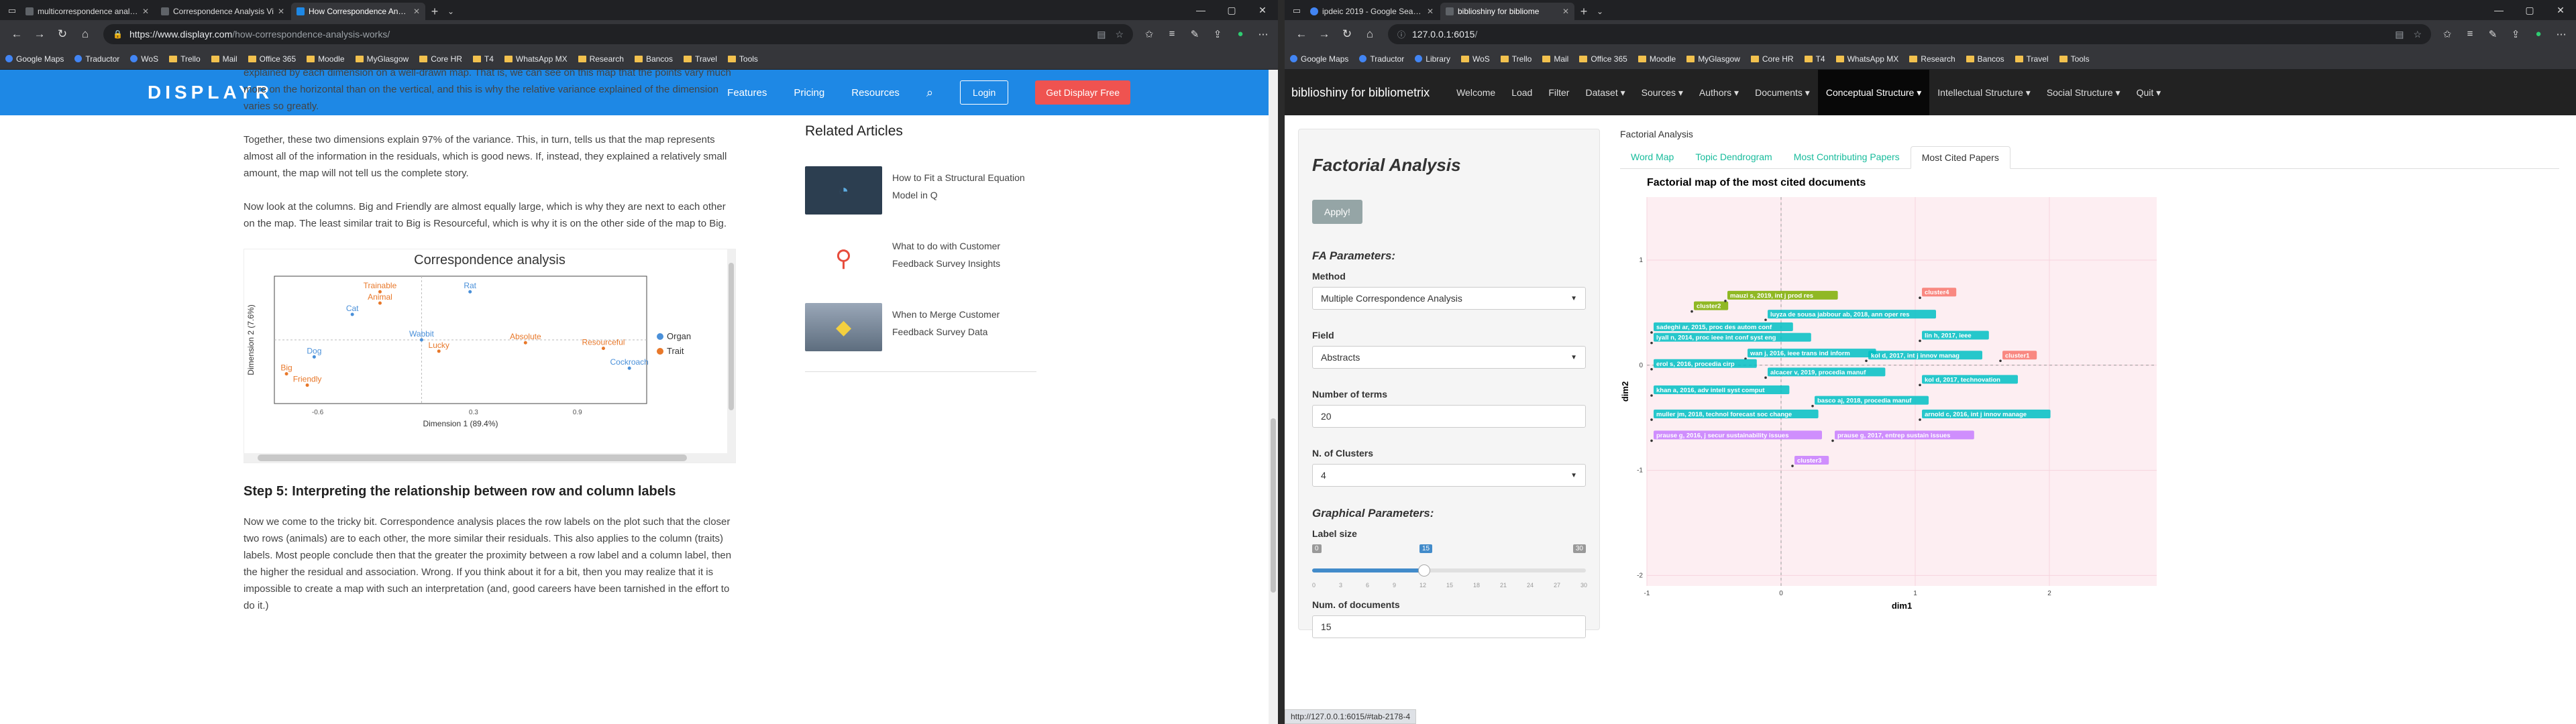 The width and height of the screenshot is (2576, 724). I want to click on browser-tab: Correspondence Analysis Vi ✕, so click(223, 11).